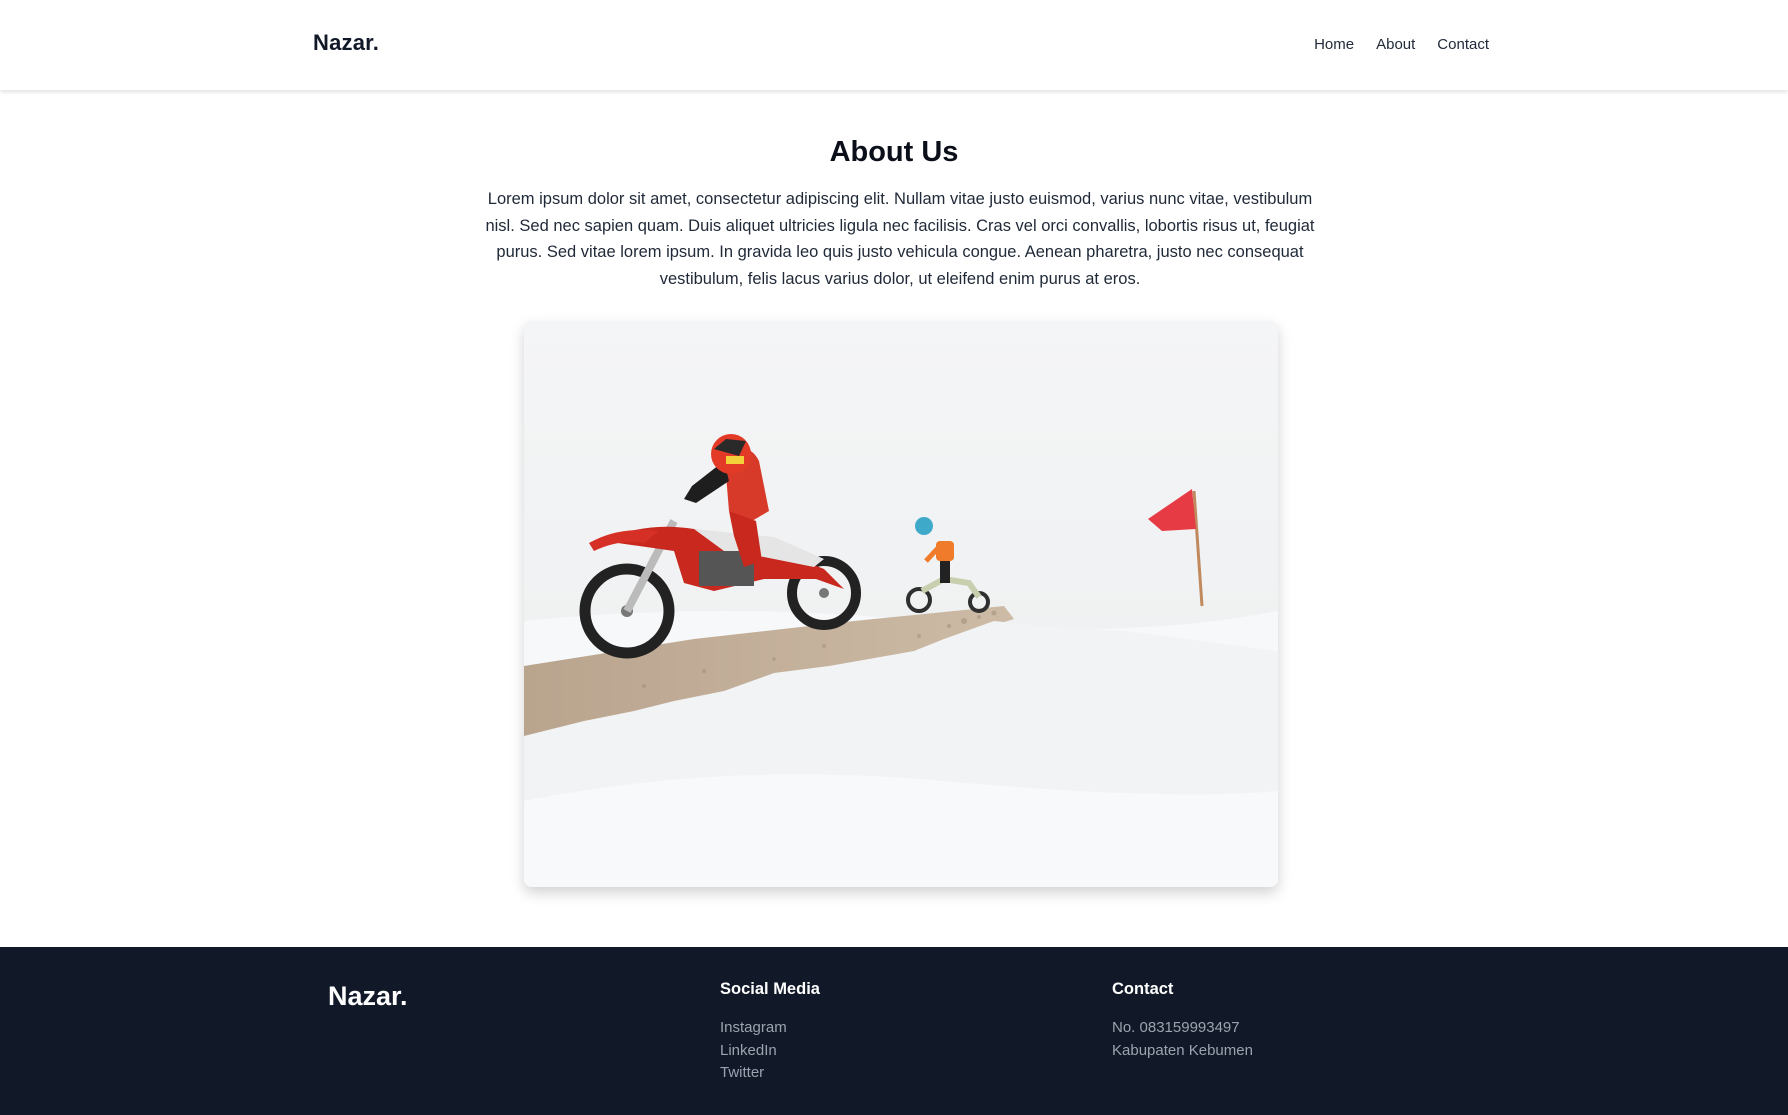 This screenshot has width=1788, height=1115. I want to click on brand-logo: Nazar., so click(346, 43).